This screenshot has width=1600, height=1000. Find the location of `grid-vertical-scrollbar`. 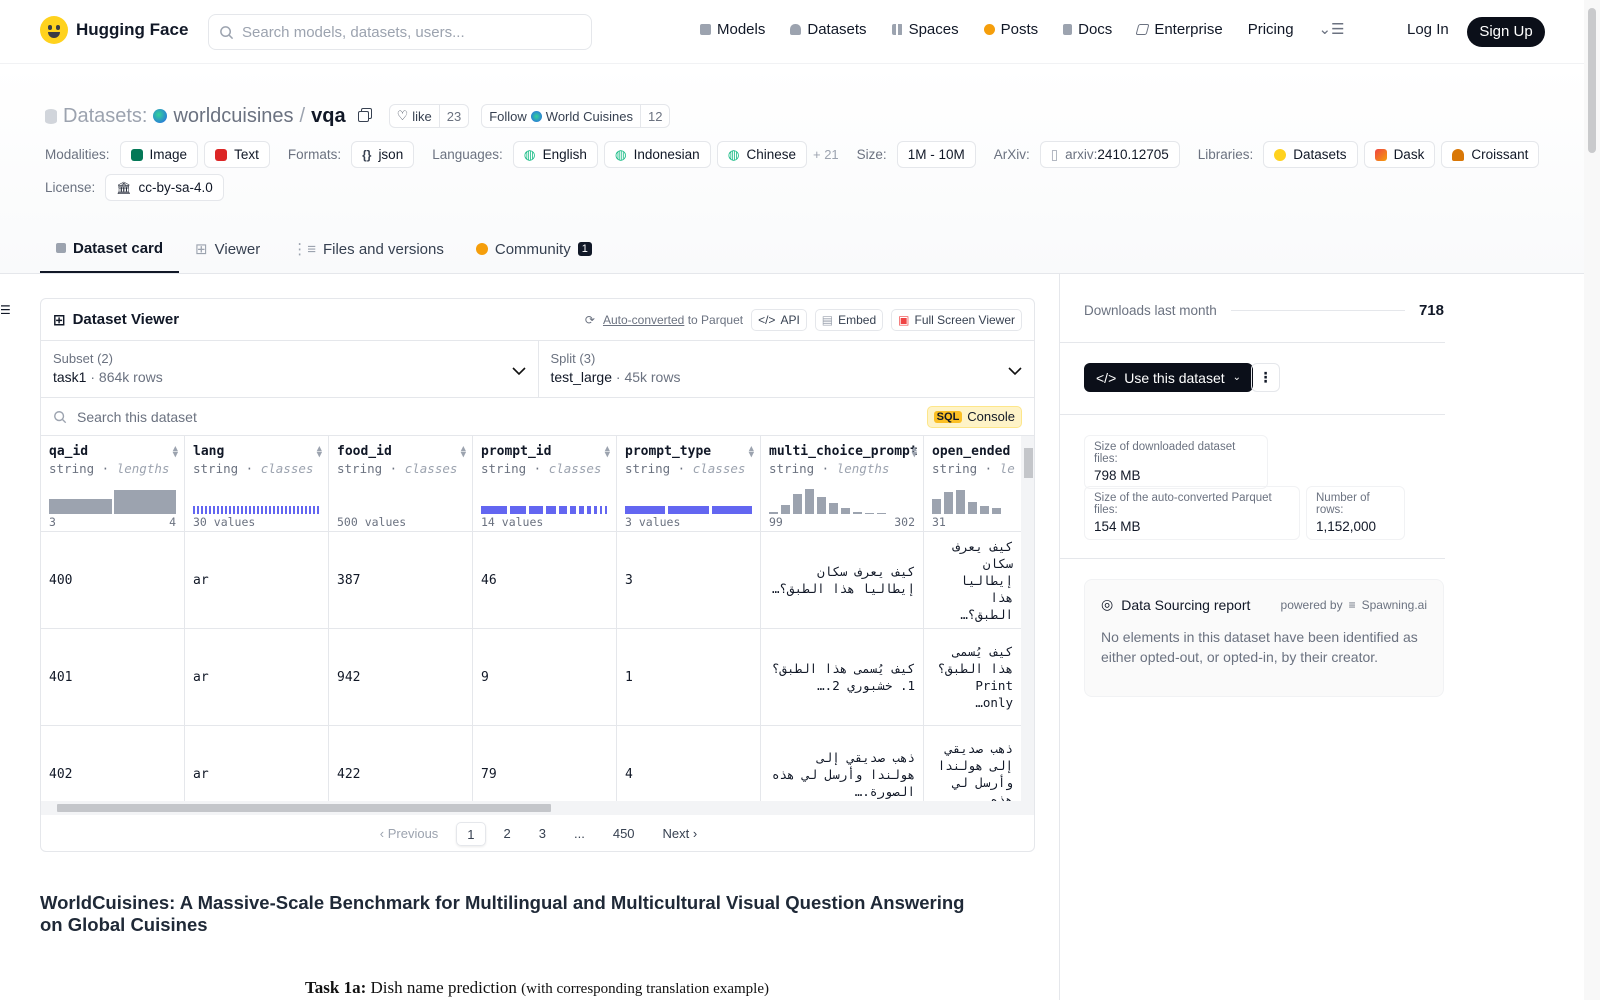

grid-vertical-scrollbar is located at coordinates (1027, 618).